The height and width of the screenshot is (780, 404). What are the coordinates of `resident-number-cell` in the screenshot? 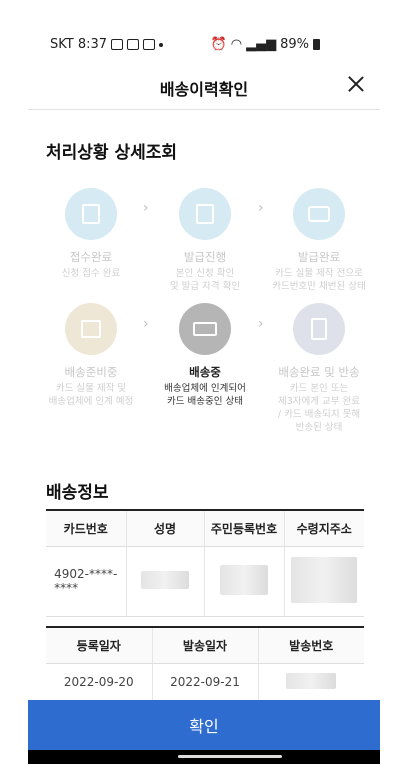 It's located at (243, 581).